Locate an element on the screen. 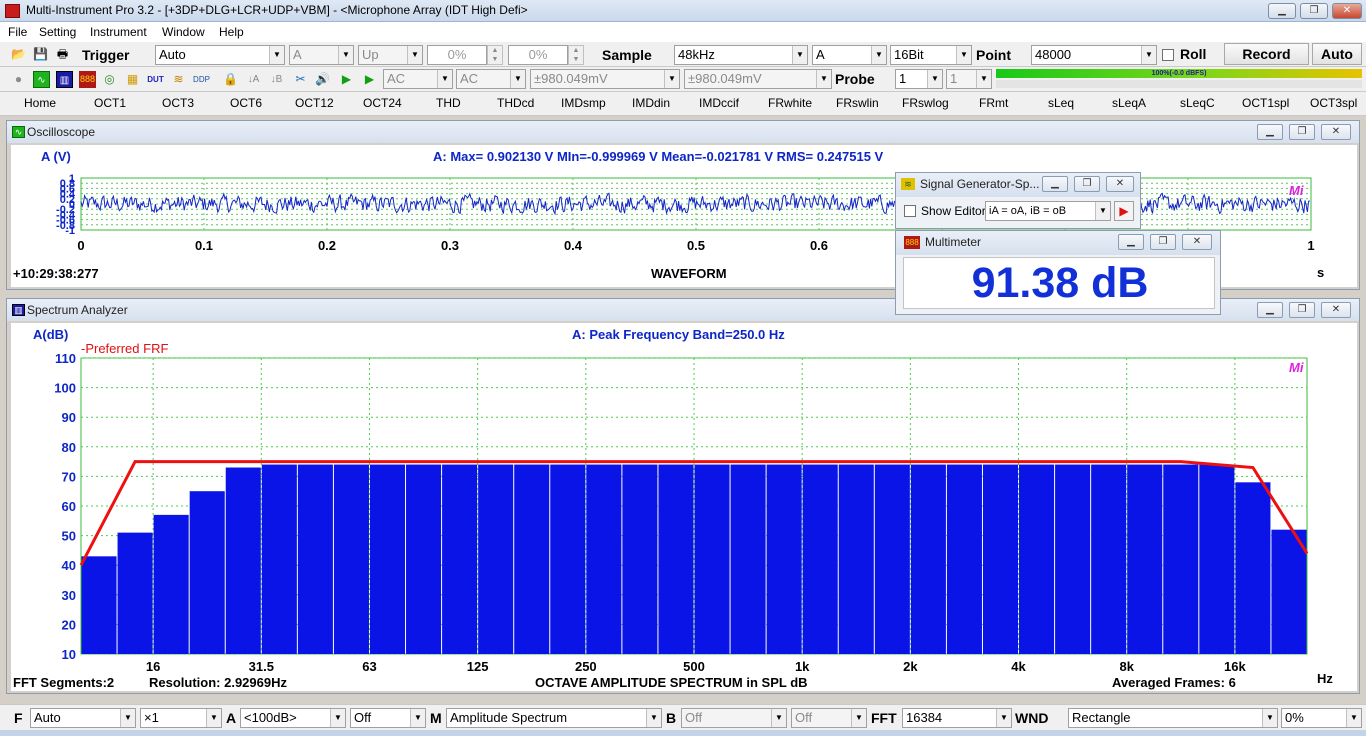  coupling-b-select: AC ▼ is located at coordinates (491, 79).